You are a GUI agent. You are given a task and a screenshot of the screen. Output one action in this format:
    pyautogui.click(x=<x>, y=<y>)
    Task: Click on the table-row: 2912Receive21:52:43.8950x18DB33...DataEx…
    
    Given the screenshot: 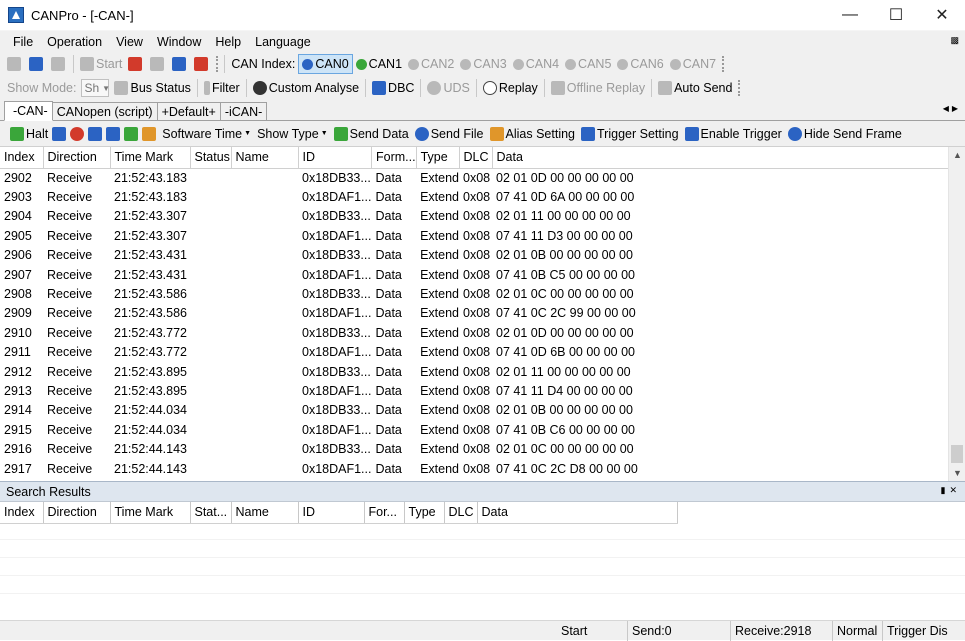 What is the action you would take?
    pyautogui.click(x=481, y=371)
    